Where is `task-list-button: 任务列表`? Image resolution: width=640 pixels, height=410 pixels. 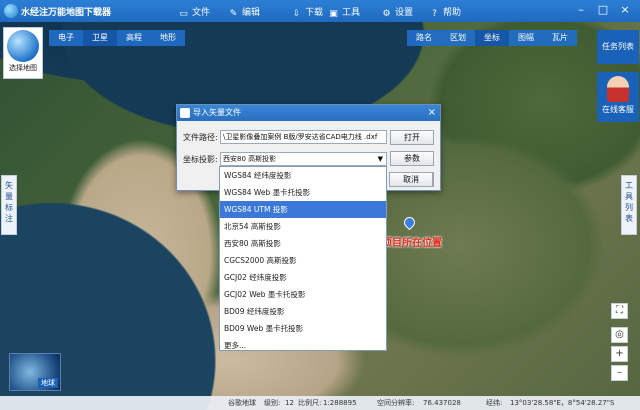
task-list-button: 任务列表 is located at coordinates (618, 47).